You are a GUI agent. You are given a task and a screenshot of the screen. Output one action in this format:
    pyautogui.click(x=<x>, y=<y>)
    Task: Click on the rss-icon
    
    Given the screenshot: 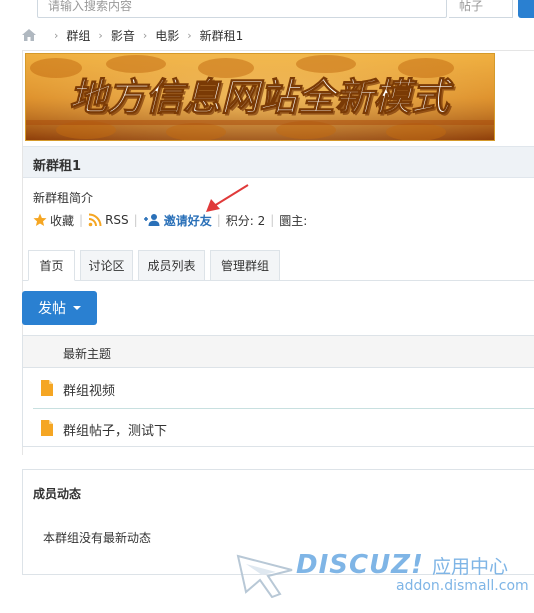 What is the action you would take?
    pyautogui.click(x=95, y=220)
    